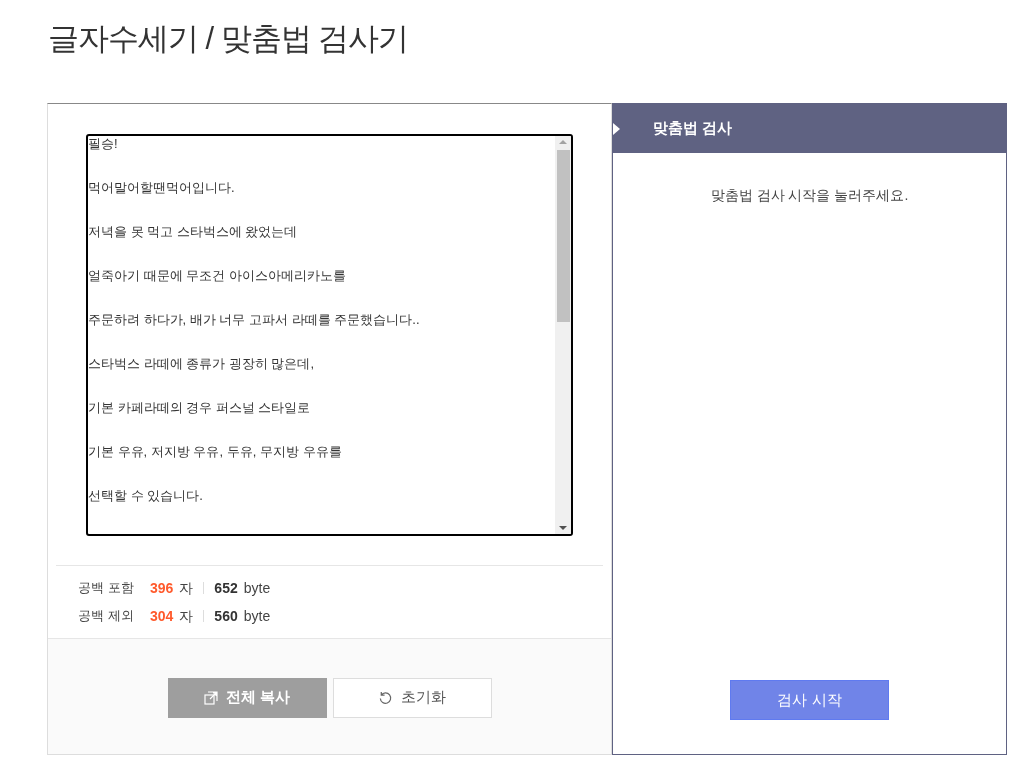  What do you see at coordinates (193, 232) in the screenshot?
I see `text-line: 저녁을 못 먹고 스타벅스에 왔었는데` at bounding box center [193, 232].